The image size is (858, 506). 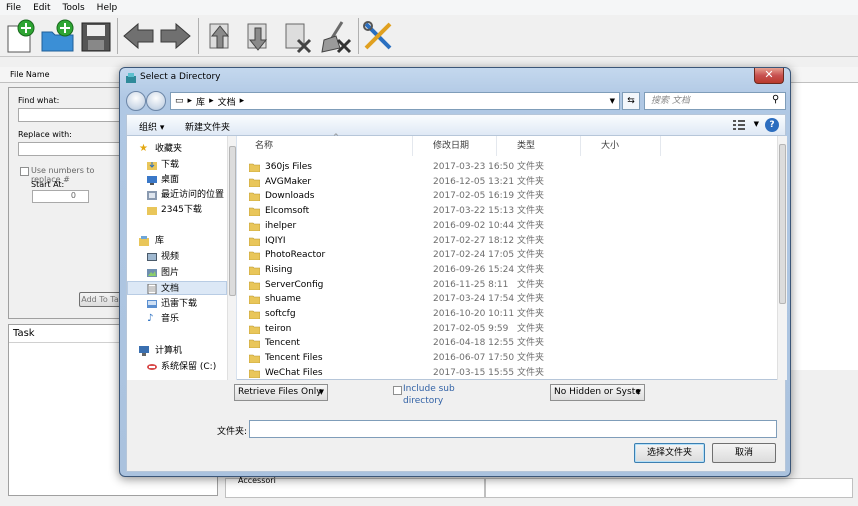 I want to click on file-row: ServerConfig 2016-11-25 8:11 文件夹, so click(x=507, y=285).